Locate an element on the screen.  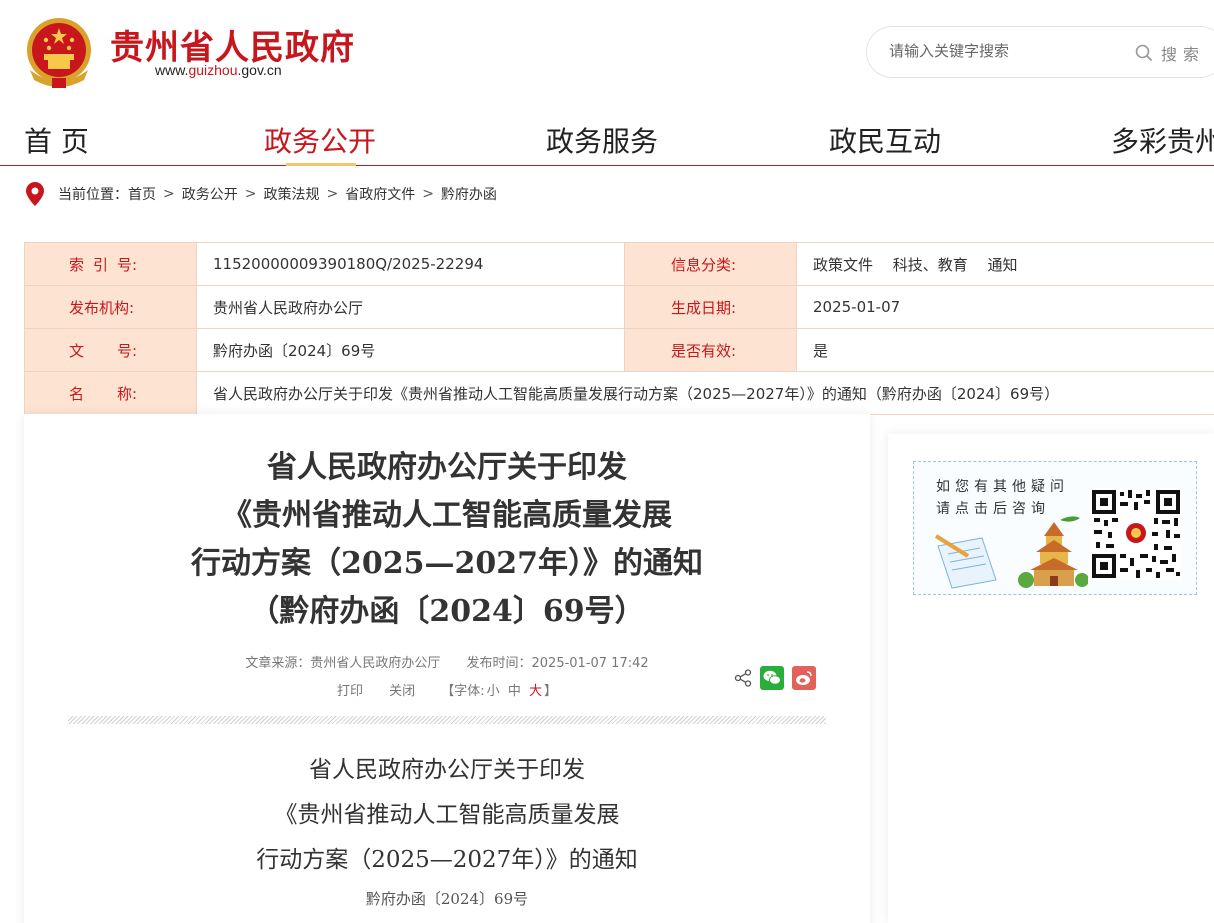
article-doc-number: 黔府办函〔2024〕69号 is located at coordinates (447, 899).